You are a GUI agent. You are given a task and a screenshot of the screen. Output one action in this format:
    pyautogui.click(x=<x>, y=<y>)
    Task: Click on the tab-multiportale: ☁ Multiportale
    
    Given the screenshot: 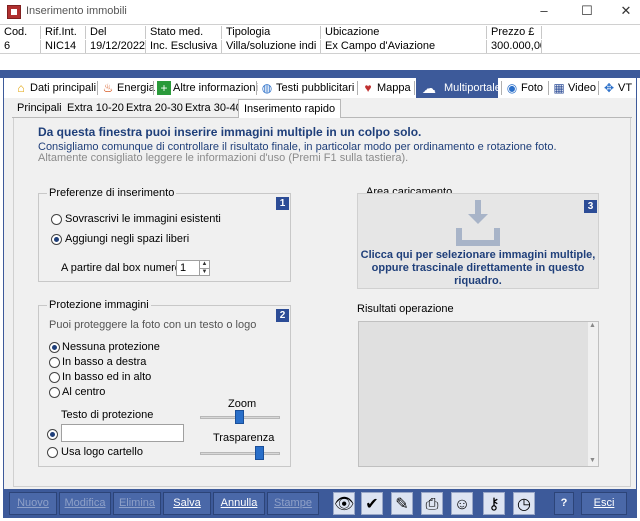 What is the action you would take?
    pyautogui.click(x=458, y=88)
    